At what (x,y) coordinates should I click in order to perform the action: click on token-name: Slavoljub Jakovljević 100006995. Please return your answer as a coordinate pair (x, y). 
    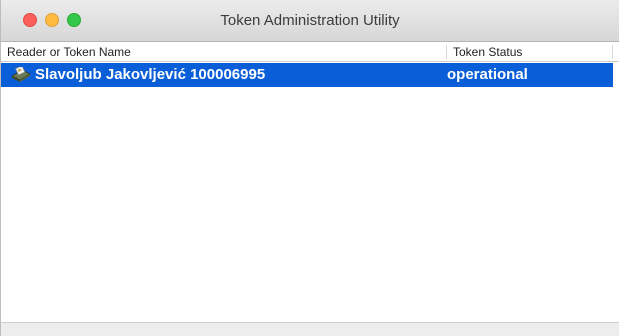
    Looking at the image, I should click on (150, 74).